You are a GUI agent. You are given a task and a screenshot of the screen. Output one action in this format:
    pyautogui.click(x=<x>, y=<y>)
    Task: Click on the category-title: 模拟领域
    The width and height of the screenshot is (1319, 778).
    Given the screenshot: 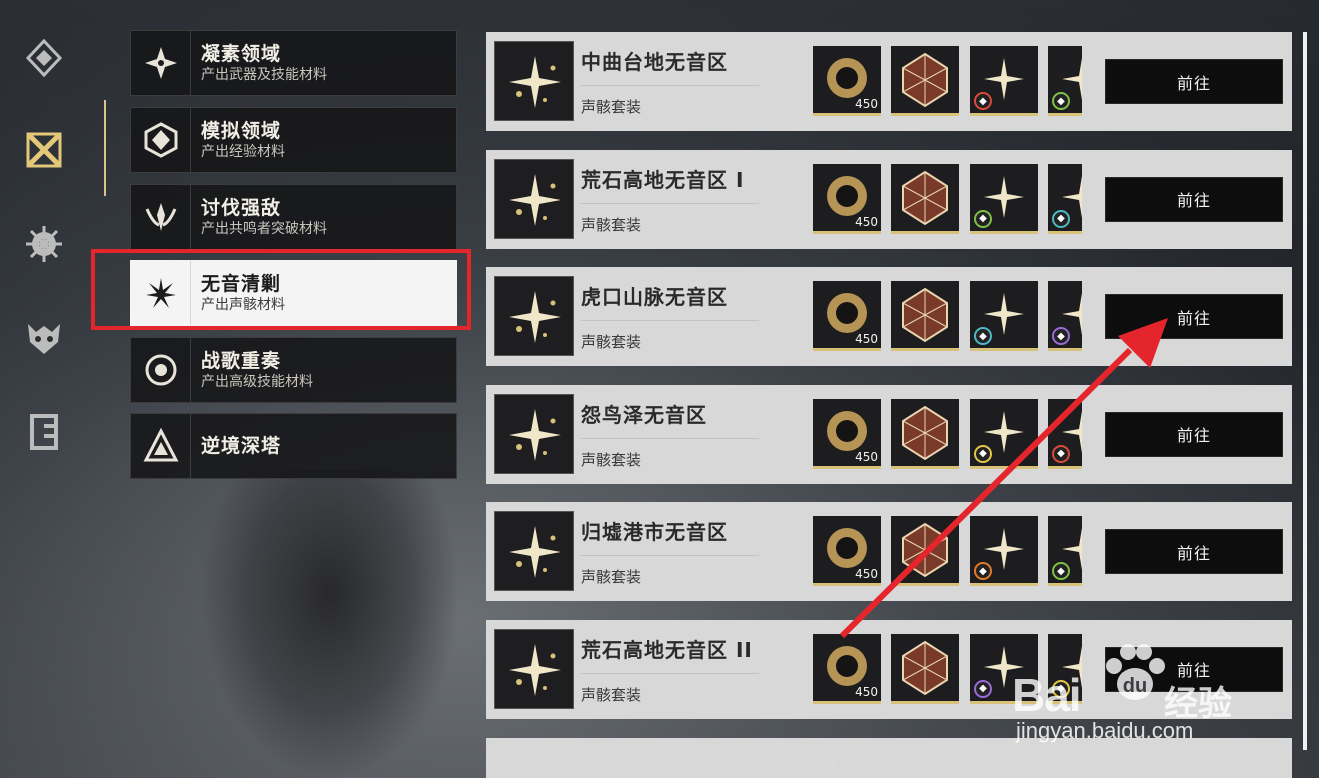 What is the action you would take?
    pyautogui.click(x=241, y=131)
    